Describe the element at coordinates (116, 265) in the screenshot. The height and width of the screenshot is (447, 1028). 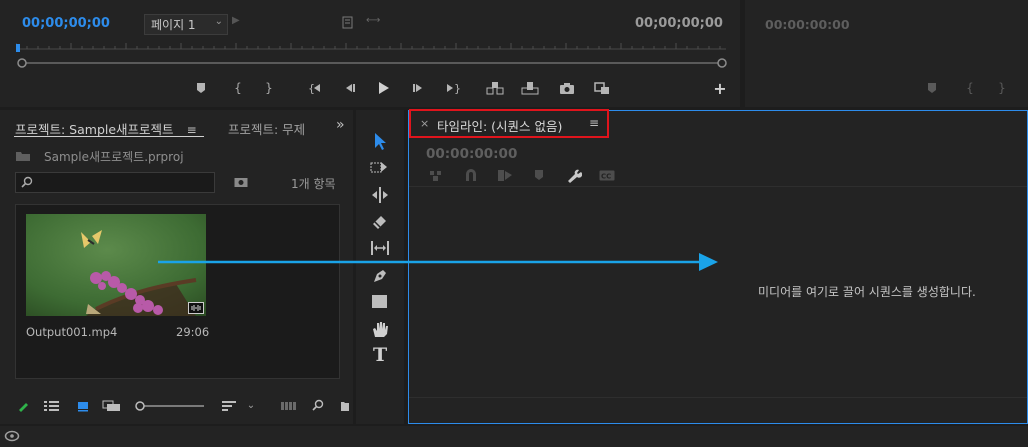
I see `clip-thumbnail` at that location.